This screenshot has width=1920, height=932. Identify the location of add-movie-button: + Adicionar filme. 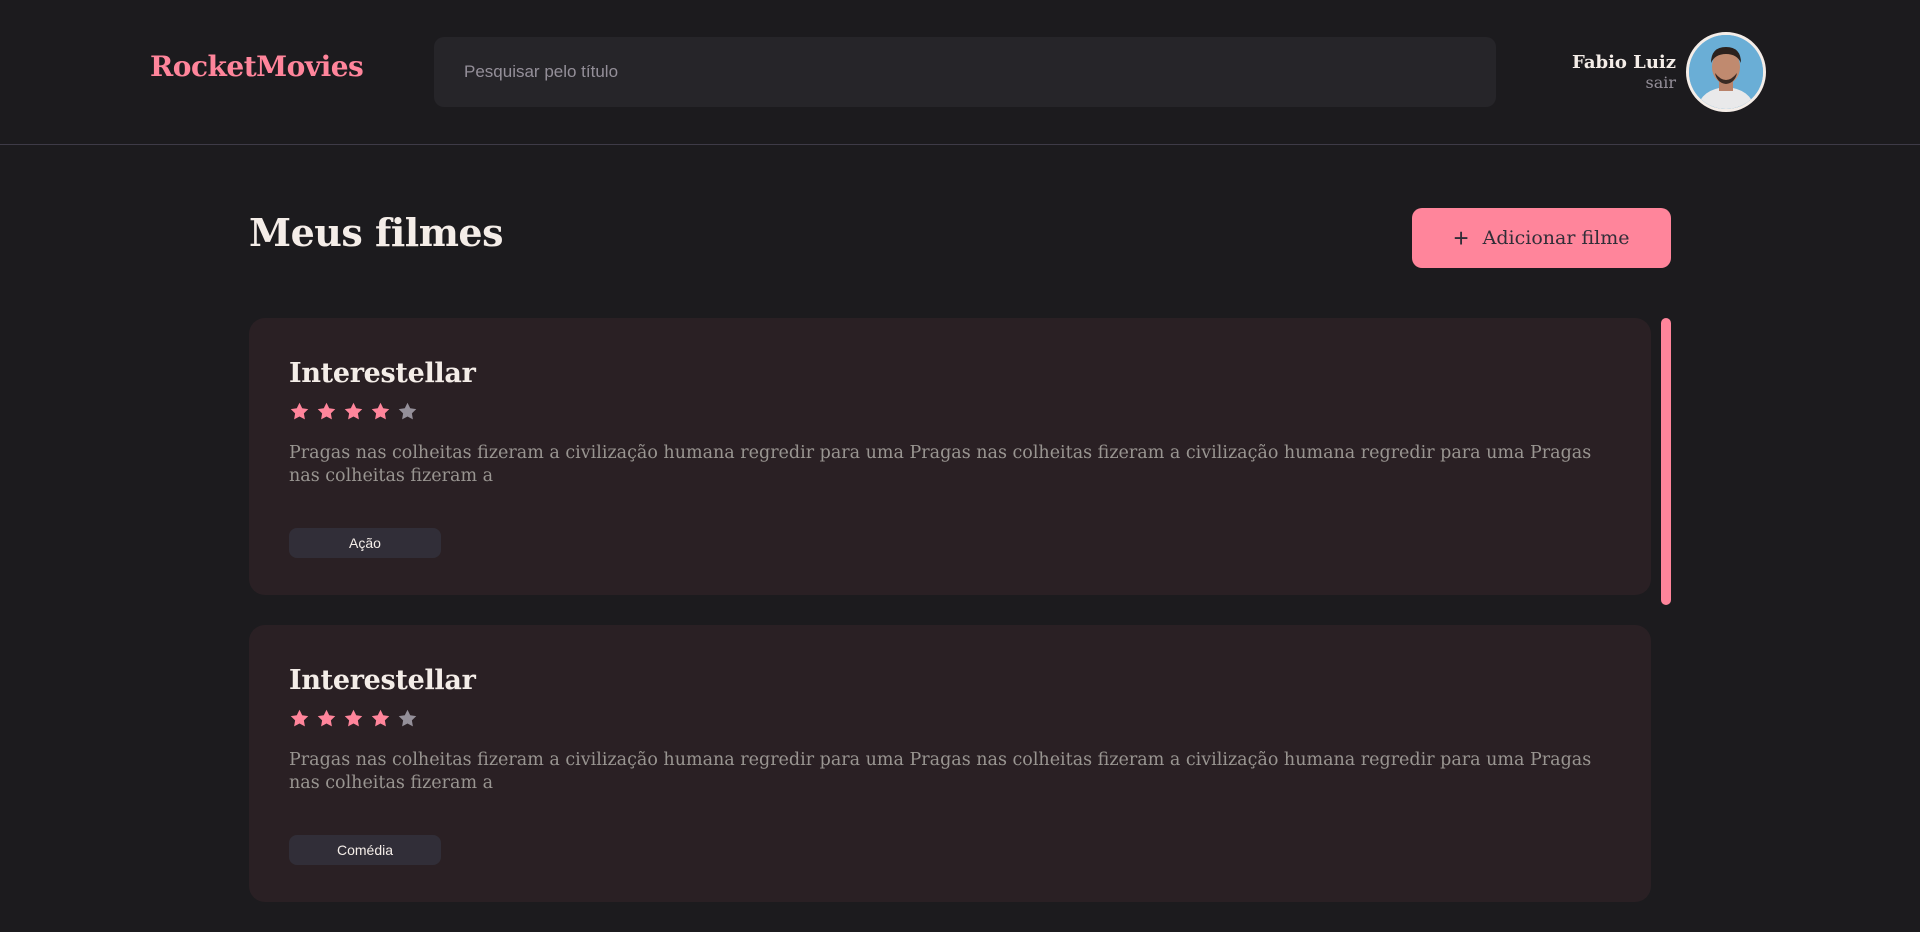
(1541, 238).